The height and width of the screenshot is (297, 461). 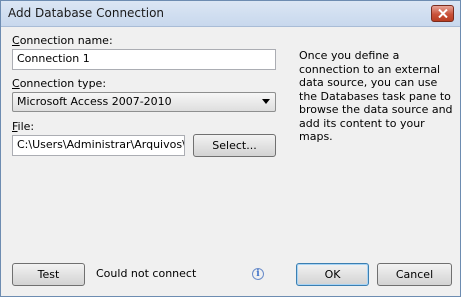 What do you see at coordinates (332, 274) in the screenshot?
I see `ok-button: OK` at bounding box center [332, 274].